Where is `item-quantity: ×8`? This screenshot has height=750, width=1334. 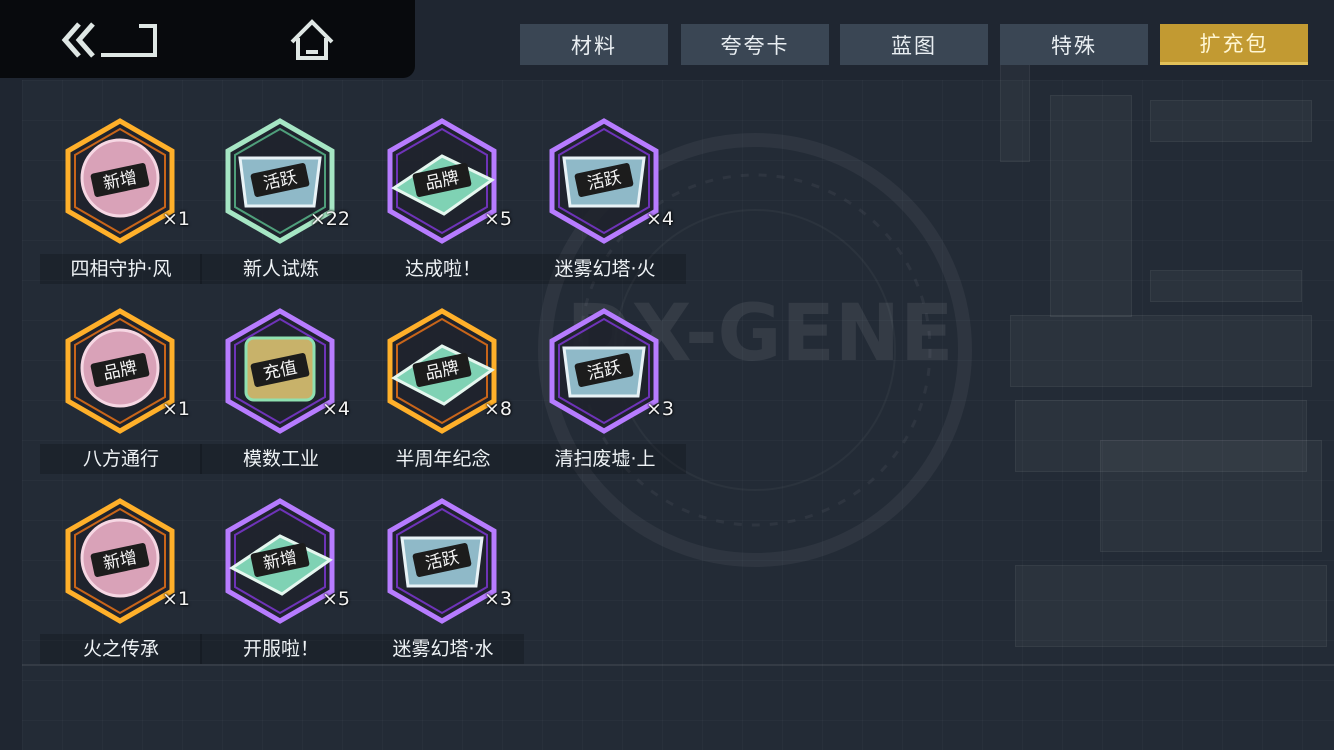
item-quantity: ×8 is located at coordinates (497, 409).